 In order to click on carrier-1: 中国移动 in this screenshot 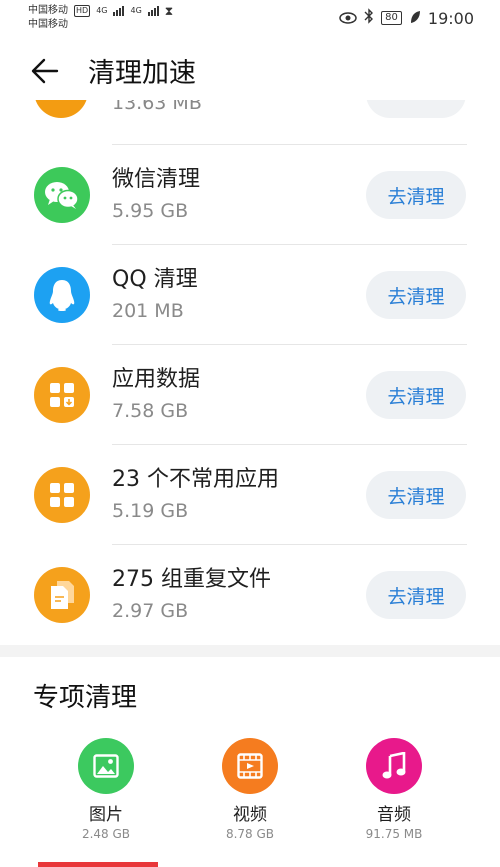, I will do `click(48, 10)`.